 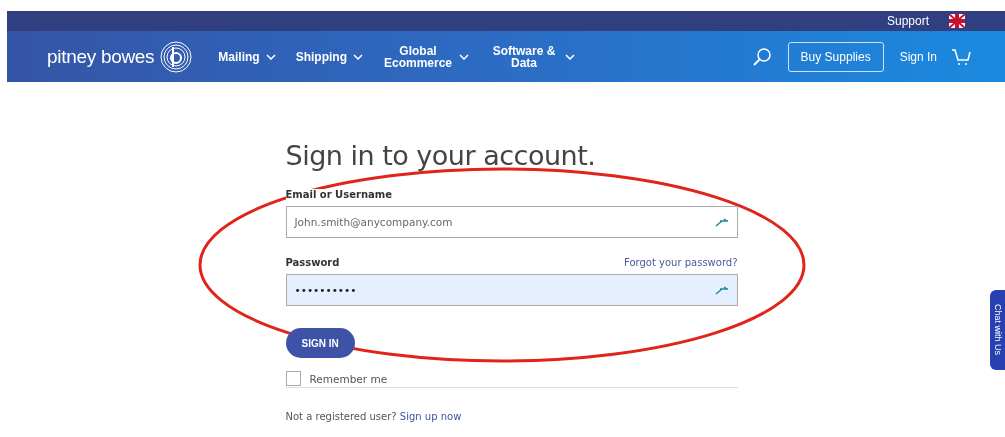 I want to click on sign-up-link: Sign up now, so click(x=430, y=416).